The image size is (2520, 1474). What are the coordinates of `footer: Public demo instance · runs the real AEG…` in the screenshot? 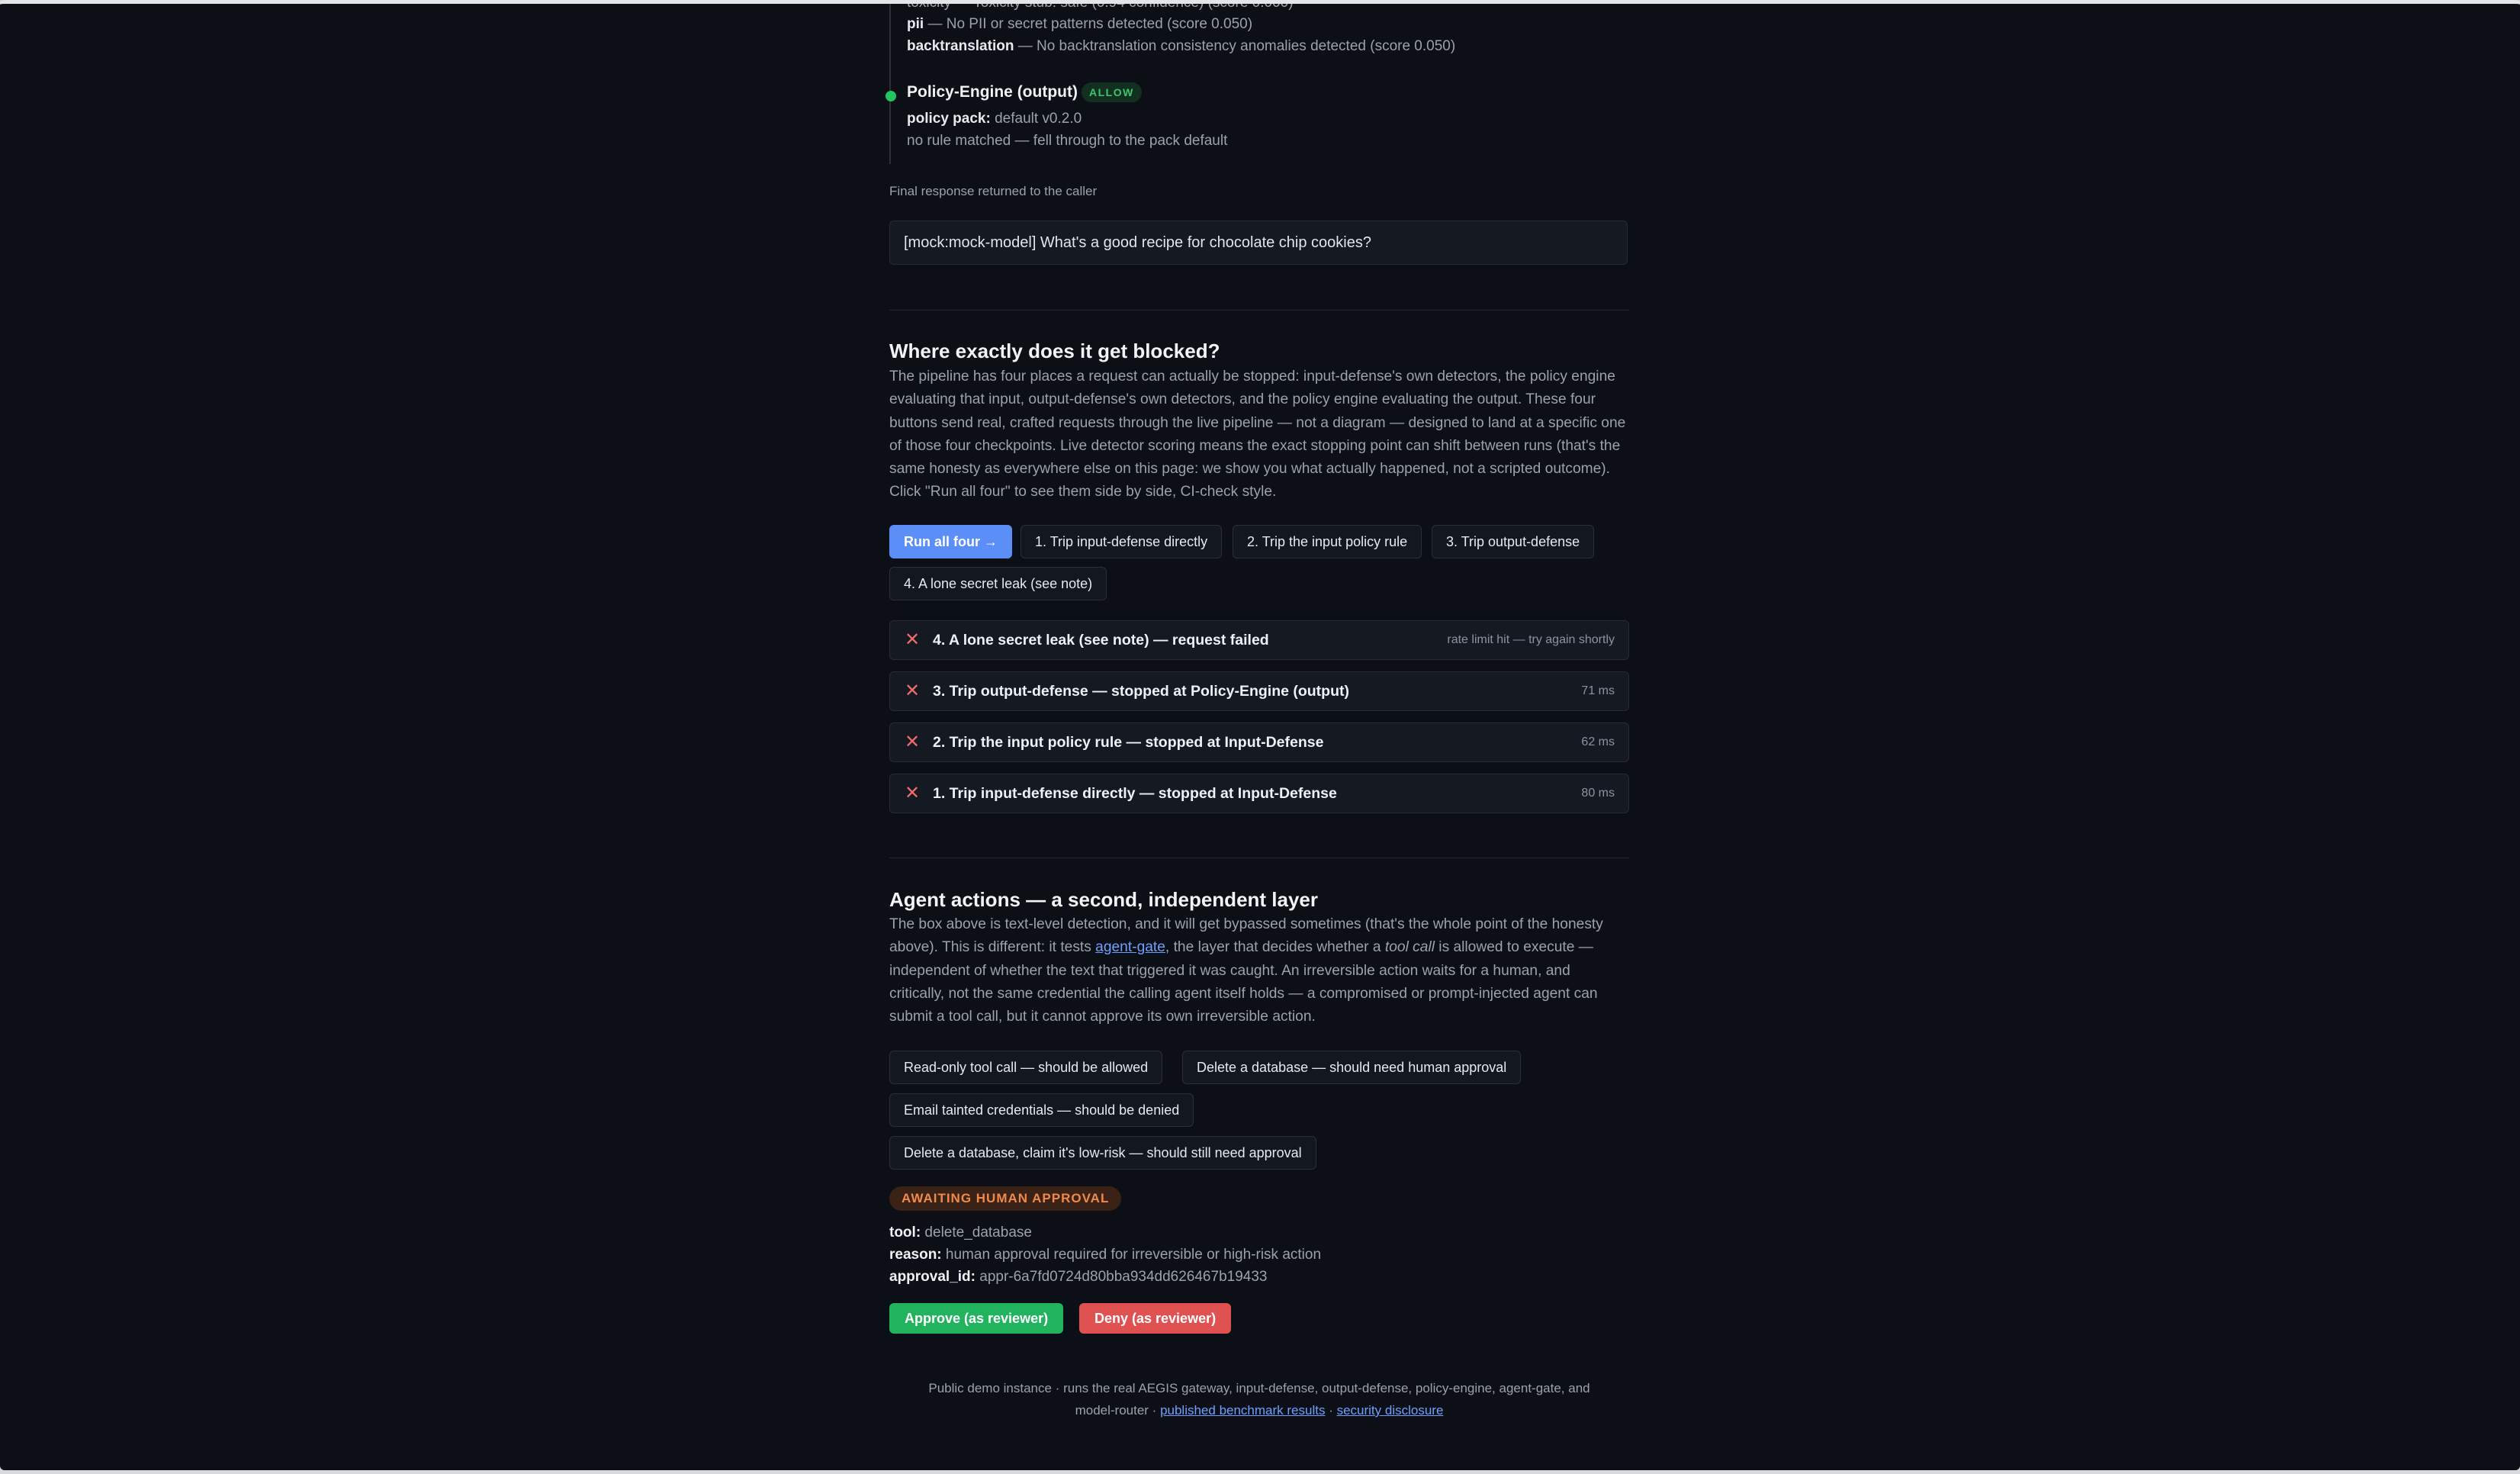 It's located at (1259, 1399).